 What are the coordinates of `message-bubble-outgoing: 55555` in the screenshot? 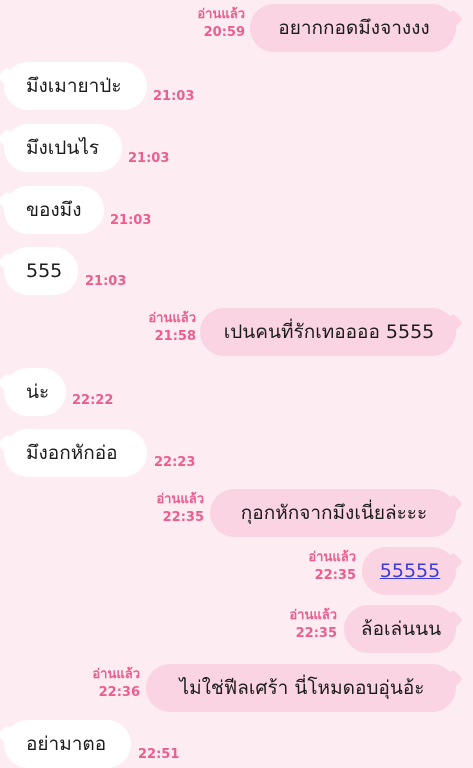 It's located at (409, 571).